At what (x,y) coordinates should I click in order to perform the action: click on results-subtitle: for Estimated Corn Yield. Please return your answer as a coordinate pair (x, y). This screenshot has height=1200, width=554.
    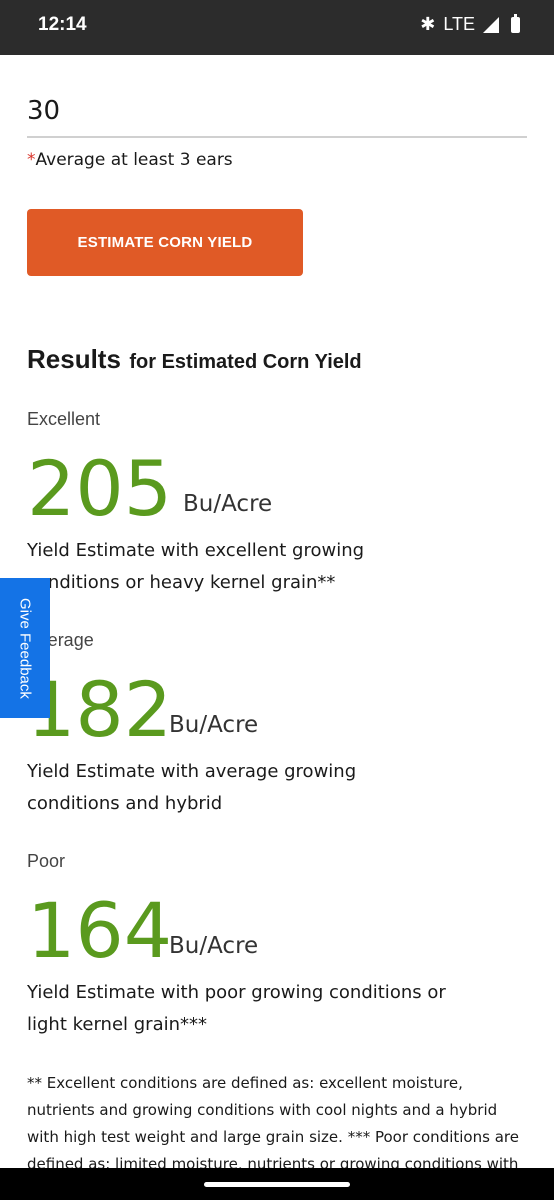
    Looking at the image, I should click on (245, 362).